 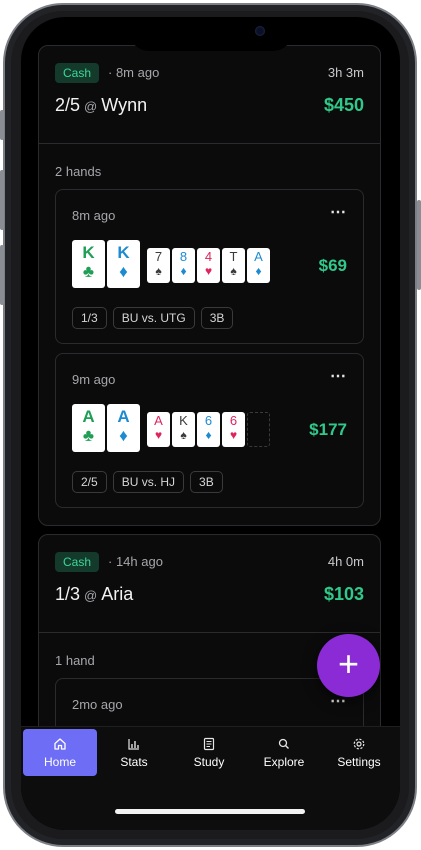 I want to click on position-tag: BU vs. UTG, so click(x=153, y=318).